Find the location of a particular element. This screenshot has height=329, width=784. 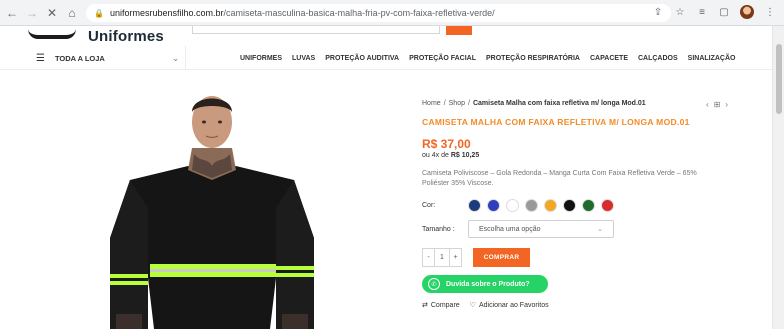

reading-list-icon: ≡ is located at coordinates (702, 12).